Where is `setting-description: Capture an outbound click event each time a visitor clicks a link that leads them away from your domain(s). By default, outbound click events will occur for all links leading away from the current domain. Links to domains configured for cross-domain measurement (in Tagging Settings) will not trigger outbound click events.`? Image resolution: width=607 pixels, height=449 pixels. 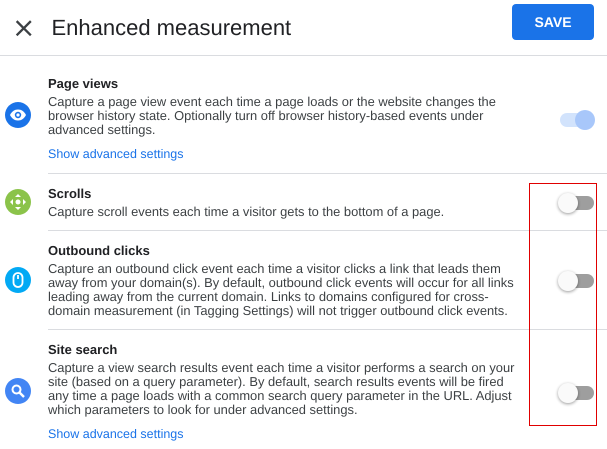
setting-description: Capture an outbound click event each time a visitor clicks a link that leads them away from your domain(s). By default, outbound click events will occur for all links leading away from the current domain. Links to domains configured for cross-domain measurement (in Tagging Settings) will not trigger outbound click events. is located at coordinates (281, 290).